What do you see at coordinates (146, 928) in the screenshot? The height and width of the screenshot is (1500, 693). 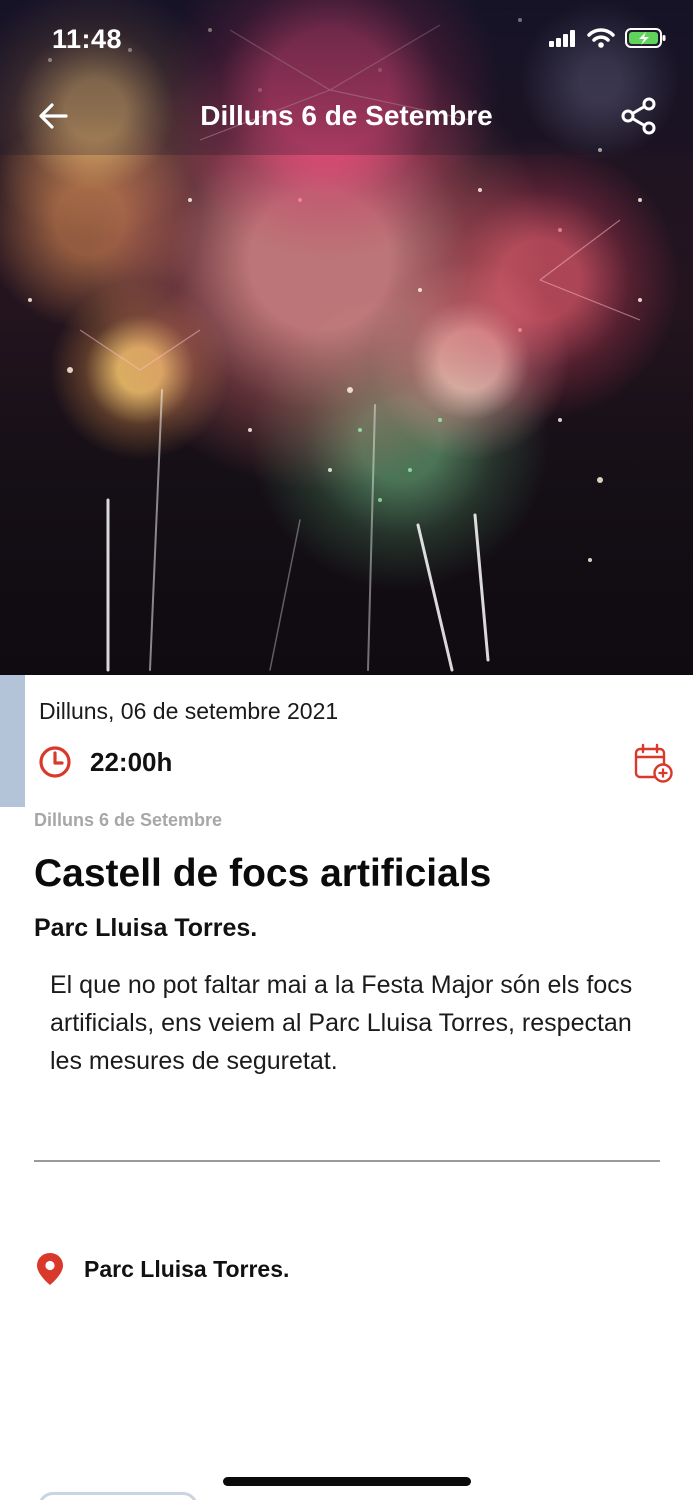 I see `event-venue: Parc Lluisa Torres.` at bounding box center [146, 928].